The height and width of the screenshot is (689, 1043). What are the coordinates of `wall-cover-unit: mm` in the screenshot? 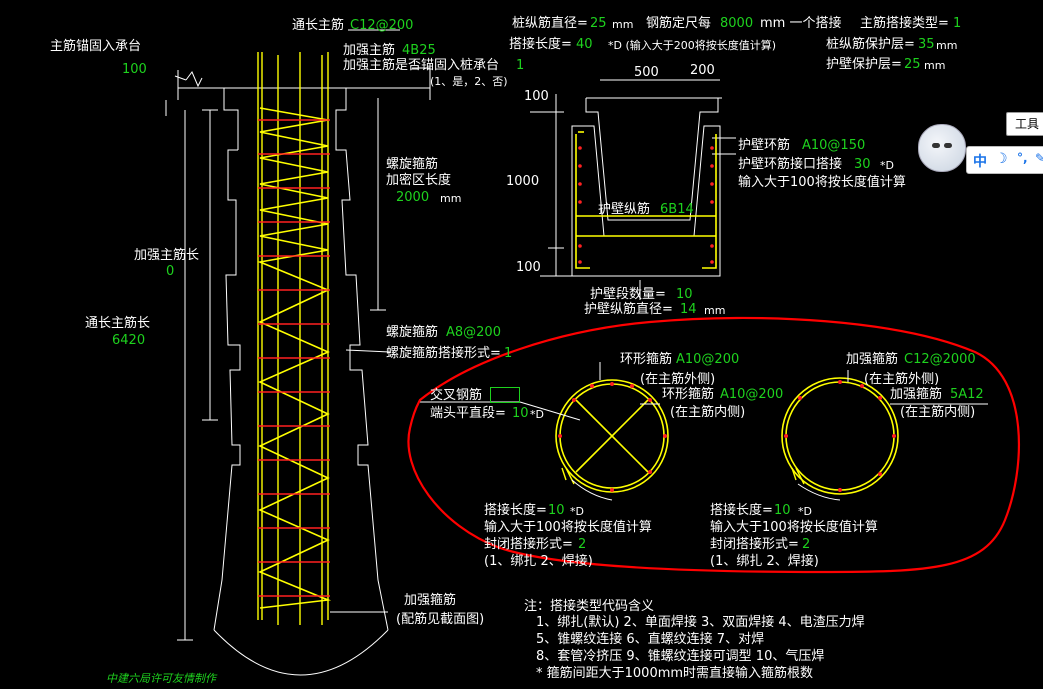 It's located at (935, 65).